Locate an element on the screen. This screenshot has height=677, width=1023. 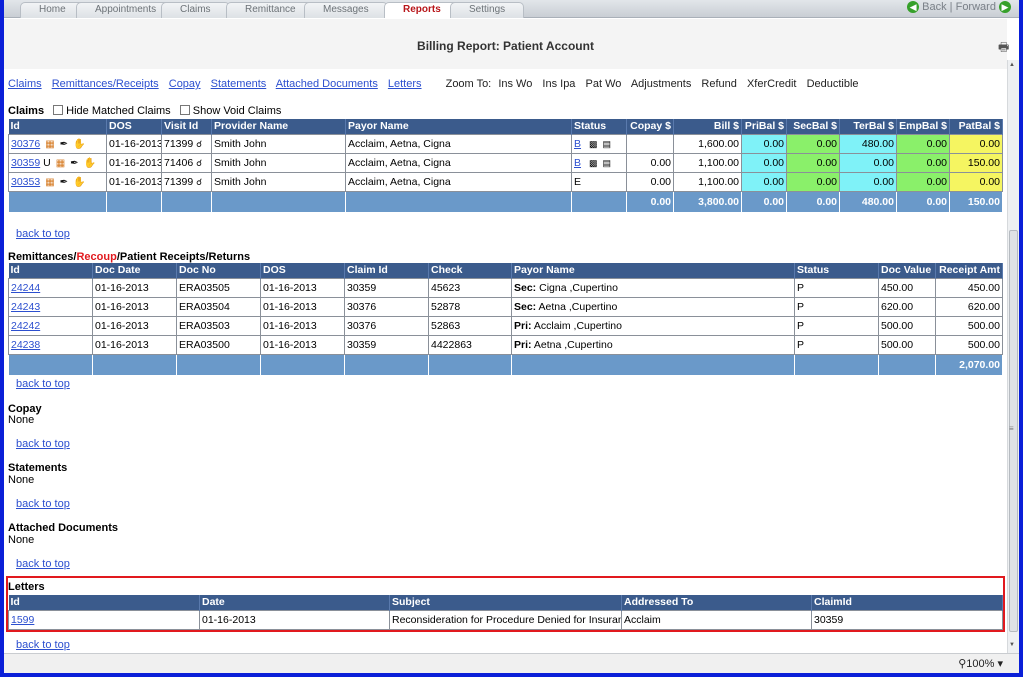
remit-id-link: 24238 is located at coordinates (25, 345).